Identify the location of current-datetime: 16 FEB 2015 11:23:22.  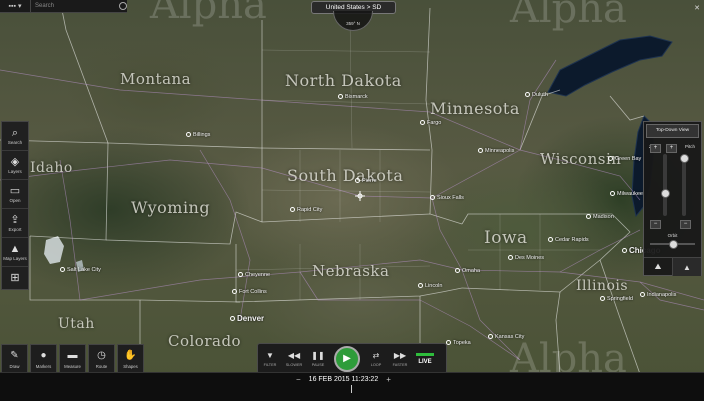
(343, 379).